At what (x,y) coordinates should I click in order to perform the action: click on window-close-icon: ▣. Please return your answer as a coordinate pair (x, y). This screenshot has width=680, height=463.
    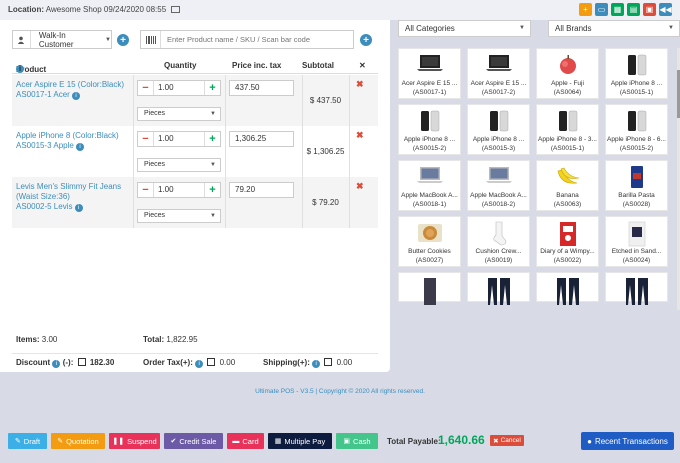
    Looking at the image, I should click on (649, 9).